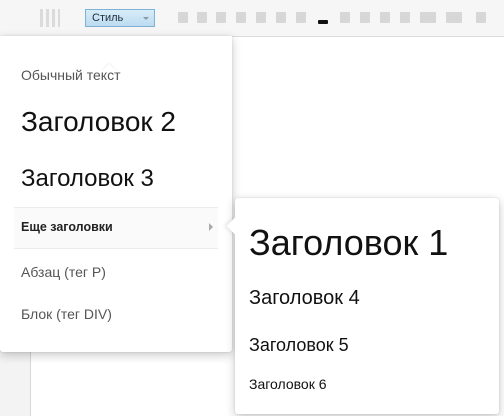 The height and width of the screenshot is (416, 504). I want to click on menu-item-heading-2: Заголовок 2, so click(98, 122).